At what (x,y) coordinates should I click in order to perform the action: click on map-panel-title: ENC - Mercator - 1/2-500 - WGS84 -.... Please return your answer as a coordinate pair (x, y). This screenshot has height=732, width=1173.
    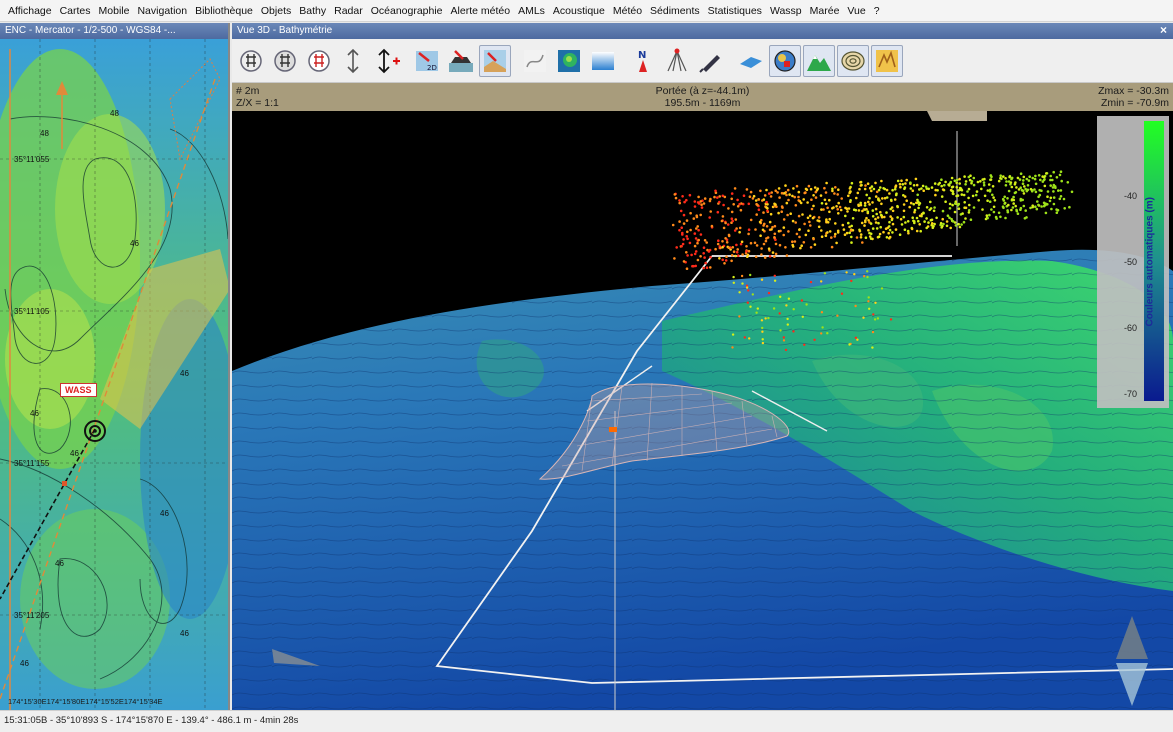
    Looking at the image, I should click on (114, 31).